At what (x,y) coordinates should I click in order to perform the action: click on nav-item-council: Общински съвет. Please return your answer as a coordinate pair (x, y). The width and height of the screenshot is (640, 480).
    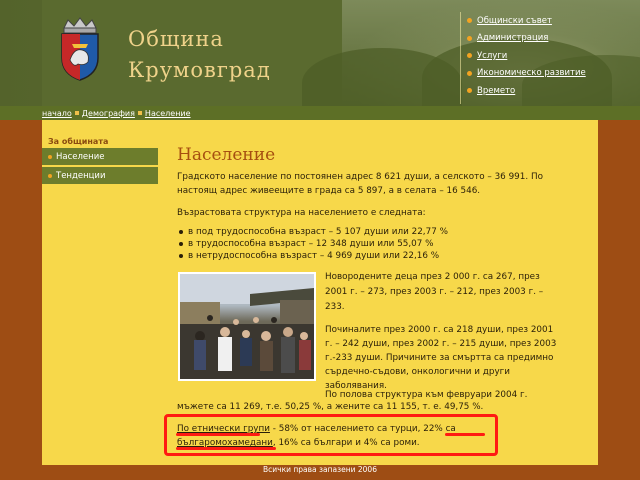
    Looking at the image, I should click on (530, 21).